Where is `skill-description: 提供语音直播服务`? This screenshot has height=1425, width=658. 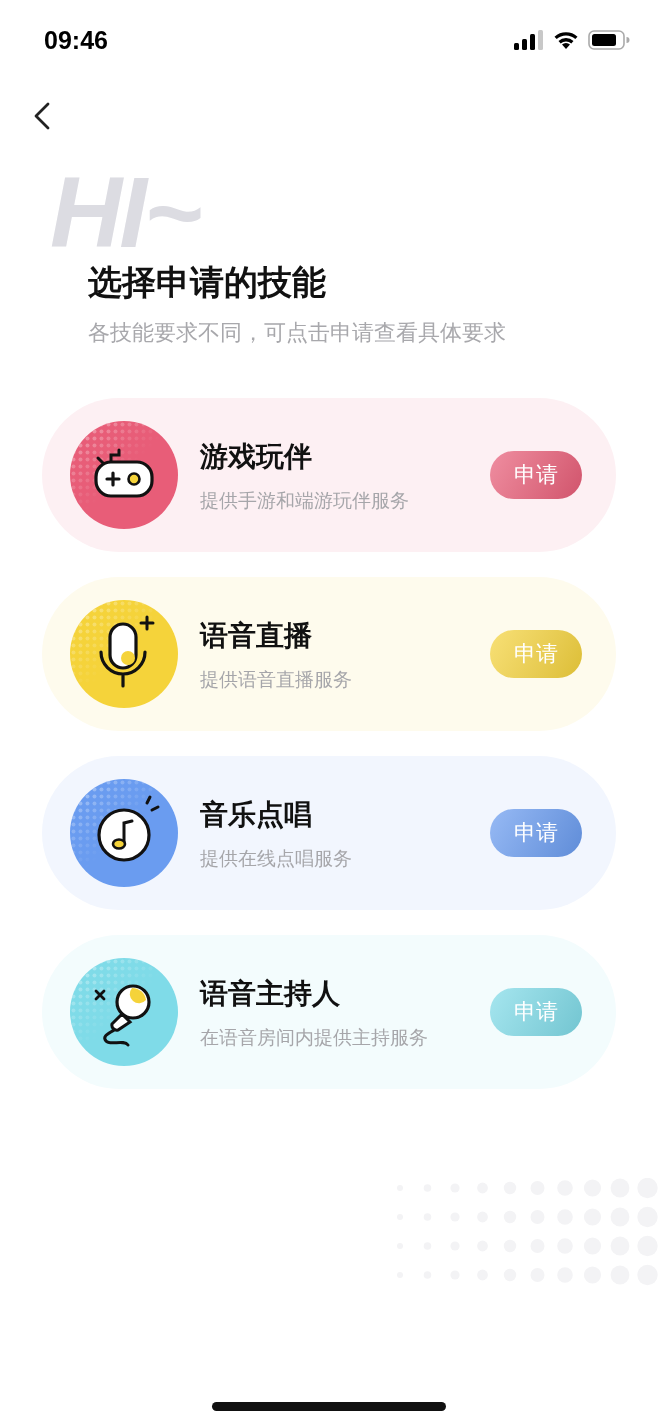 skill-description: 提供语音直播服务 is located at coordinates (276, 679).